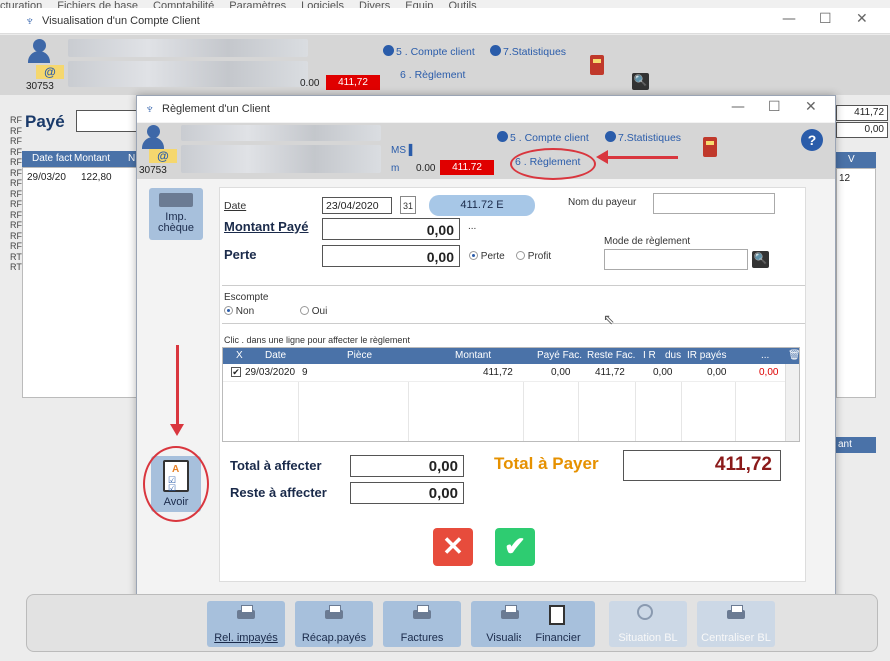 This screenshot has width=890, height=661. What do you see at coordinates (856, 445) in the screenshot?
I see `outer-right-header-2: ant` at bounding box center [856, 445].